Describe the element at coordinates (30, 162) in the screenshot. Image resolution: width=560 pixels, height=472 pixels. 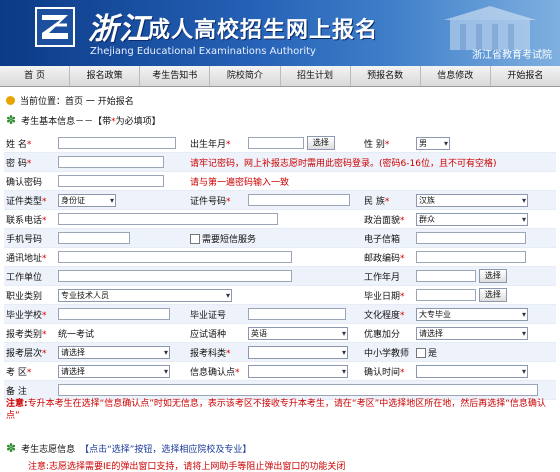
I see `password-label: 密 码*` at that location.